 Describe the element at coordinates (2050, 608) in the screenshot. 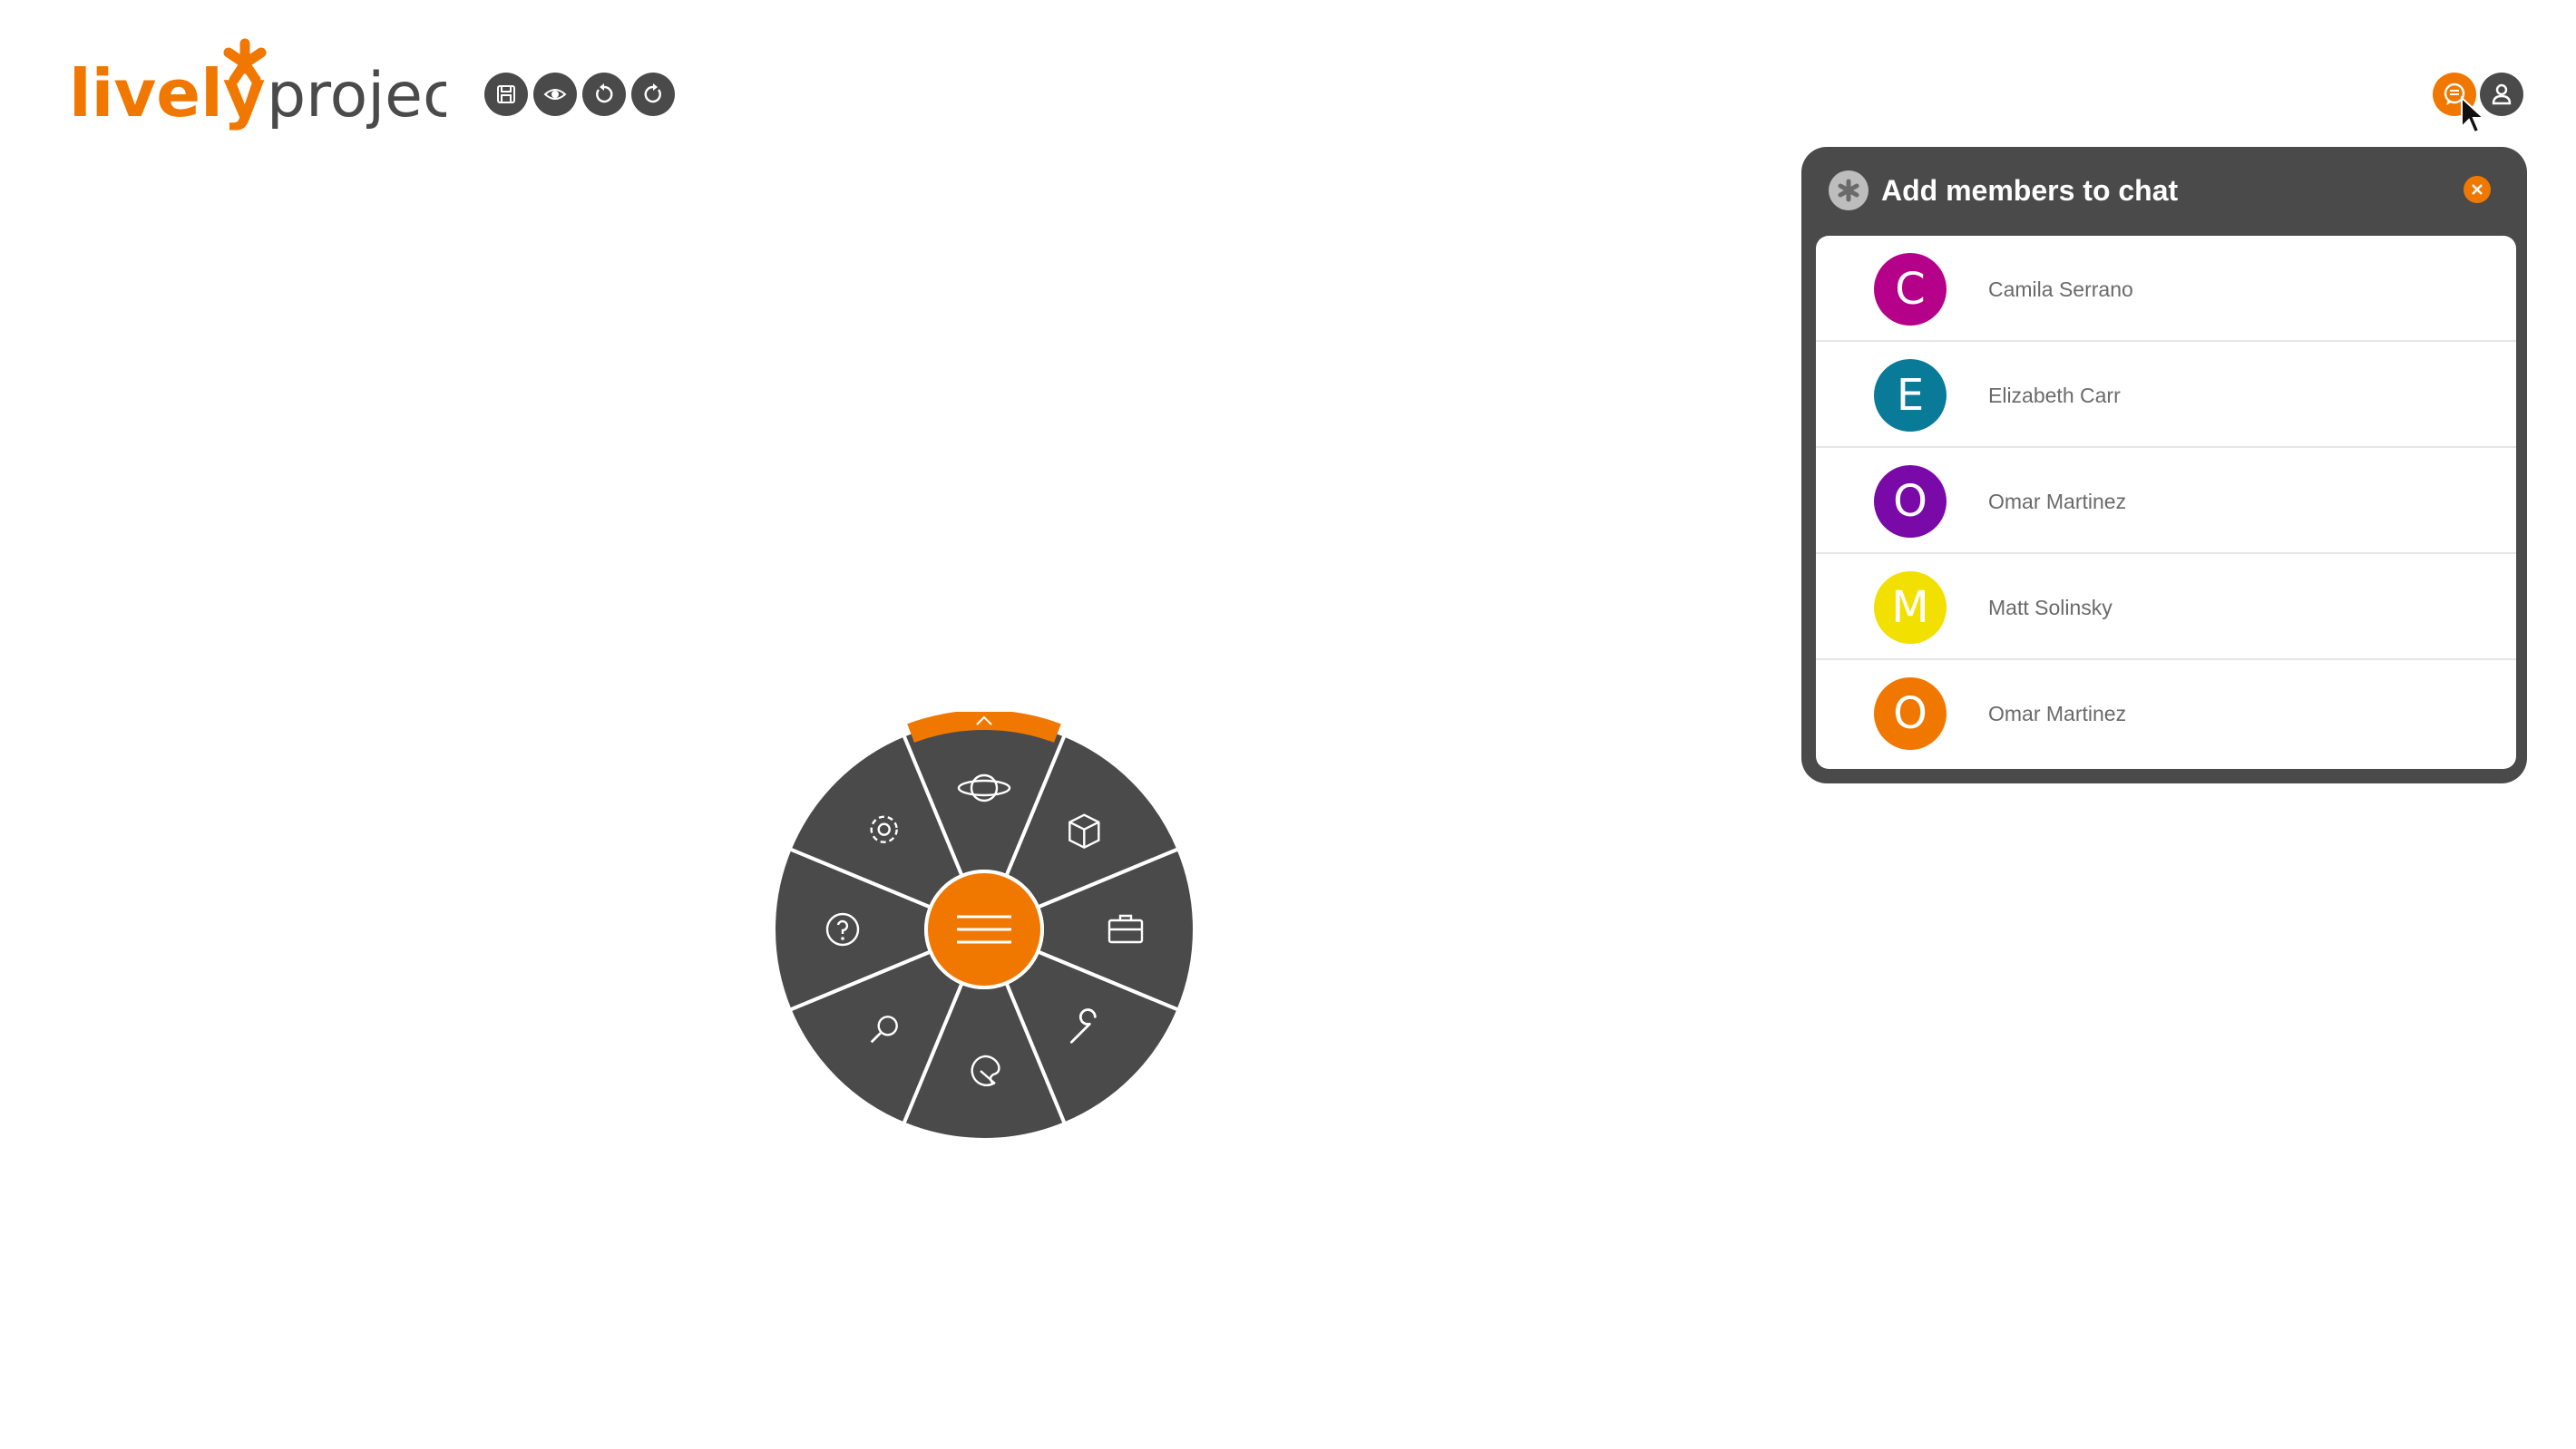

I see `member-name: Matt Solinsky` at that location.